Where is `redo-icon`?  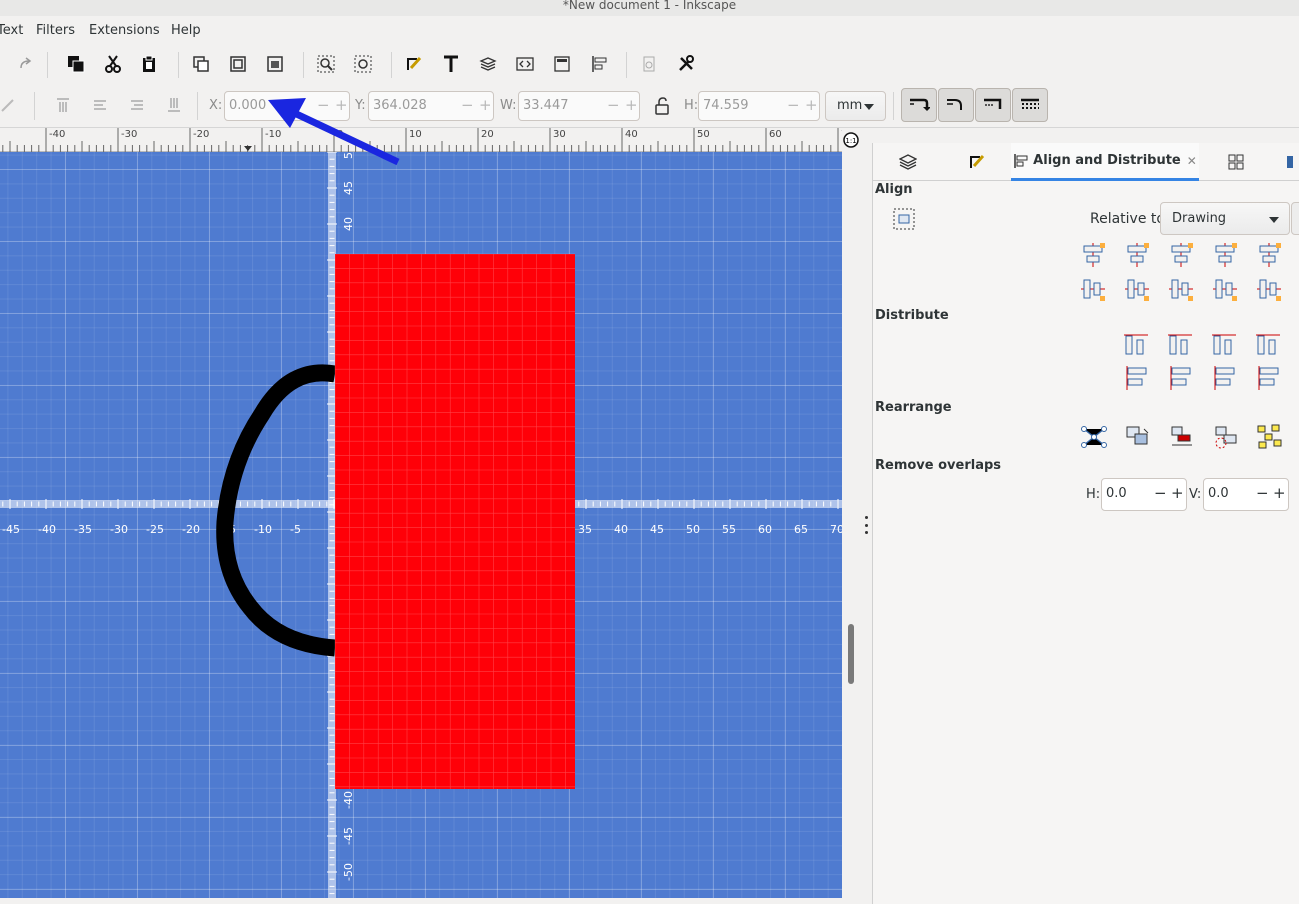
redo-icon is located at coordinates (26, 64).